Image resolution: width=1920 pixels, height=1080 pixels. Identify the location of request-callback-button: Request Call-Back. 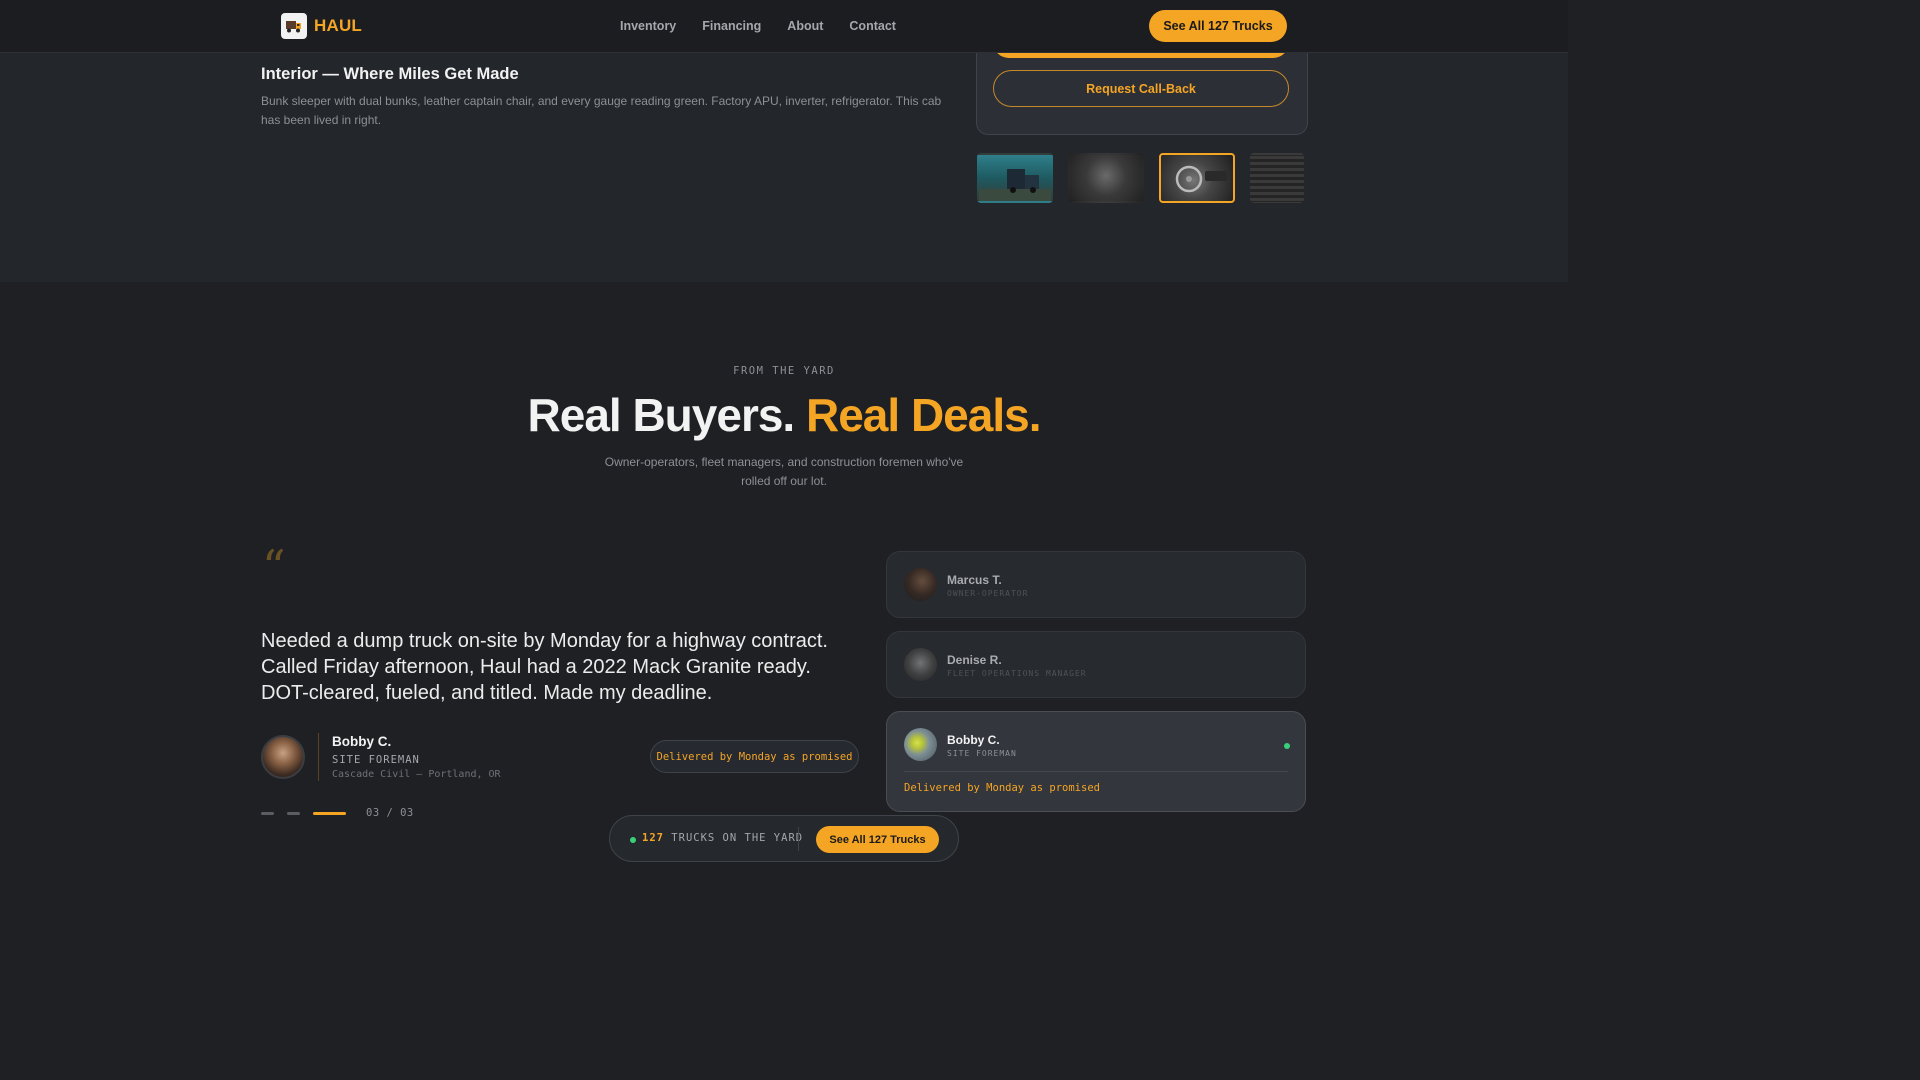
(1141, 88).